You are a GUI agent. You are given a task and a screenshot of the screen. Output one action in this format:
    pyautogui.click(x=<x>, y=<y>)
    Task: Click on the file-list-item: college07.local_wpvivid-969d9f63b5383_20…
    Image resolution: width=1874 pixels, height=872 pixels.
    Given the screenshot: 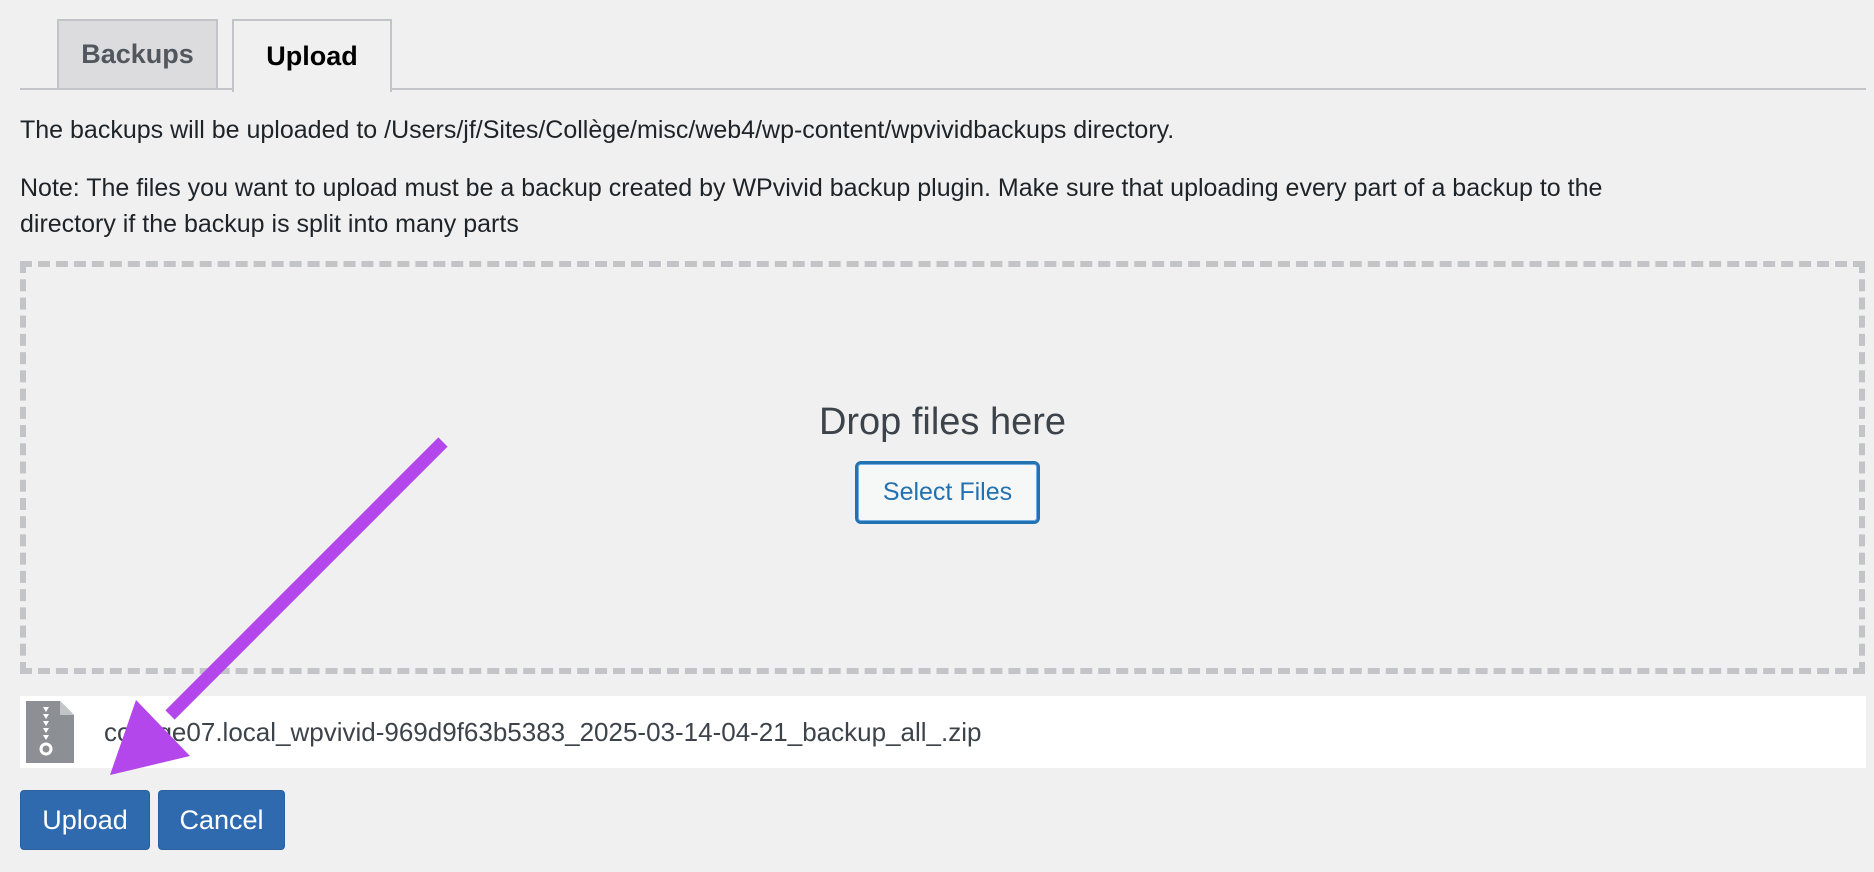 What is the action you would take?
    pyautogui.click(x=943, y=732)
    